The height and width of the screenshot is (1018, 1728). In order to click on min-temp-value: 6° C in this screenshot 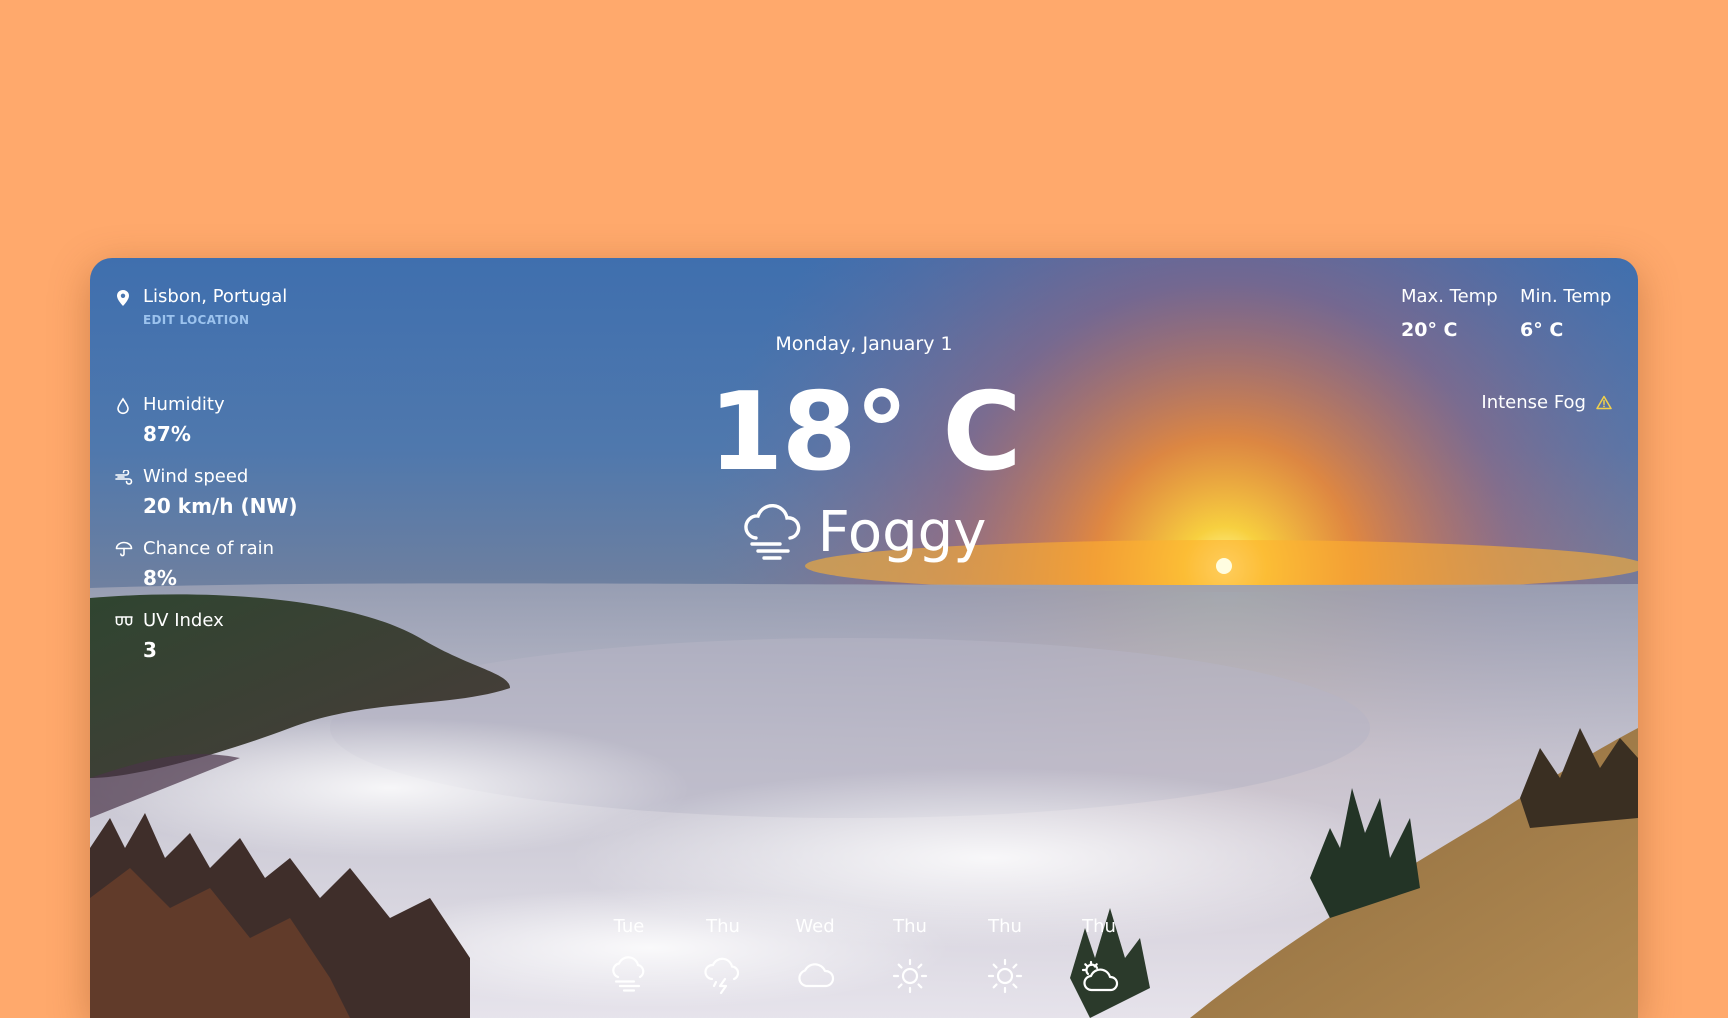, I will do `click(1542, 330)`.